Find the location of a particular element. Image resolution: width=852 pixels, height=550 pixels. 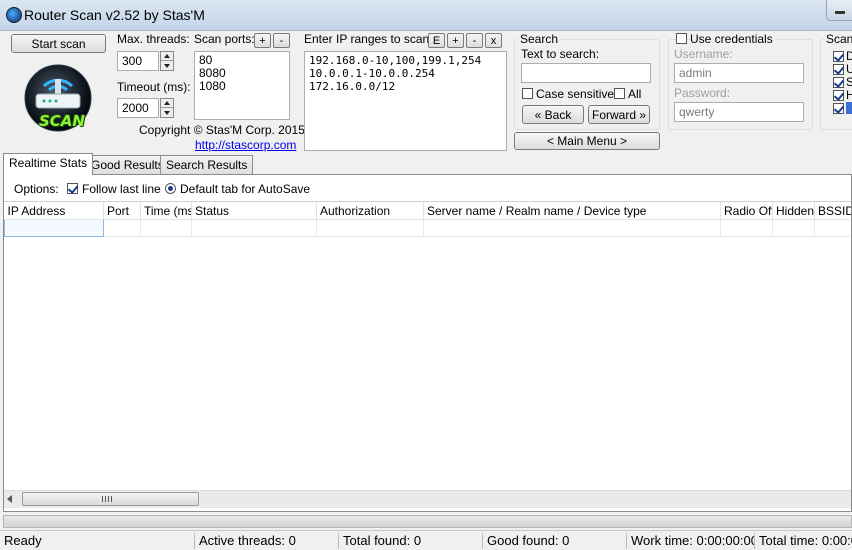

panel-splitter is located at coordinates (427, 521).